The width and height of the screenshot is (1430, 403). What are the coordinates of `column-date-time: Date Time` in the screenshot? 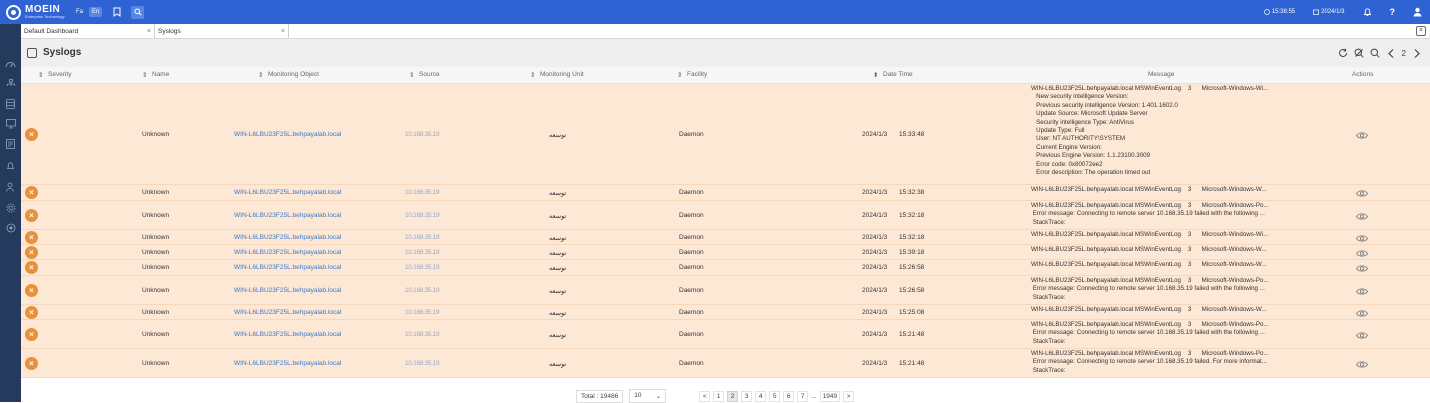 It's located at (898, 74).